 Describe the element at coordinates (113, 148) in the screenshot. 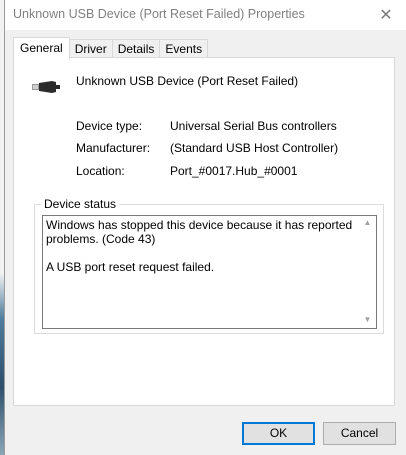

I see `manufacturer-label: Manufacturer:` at that location.